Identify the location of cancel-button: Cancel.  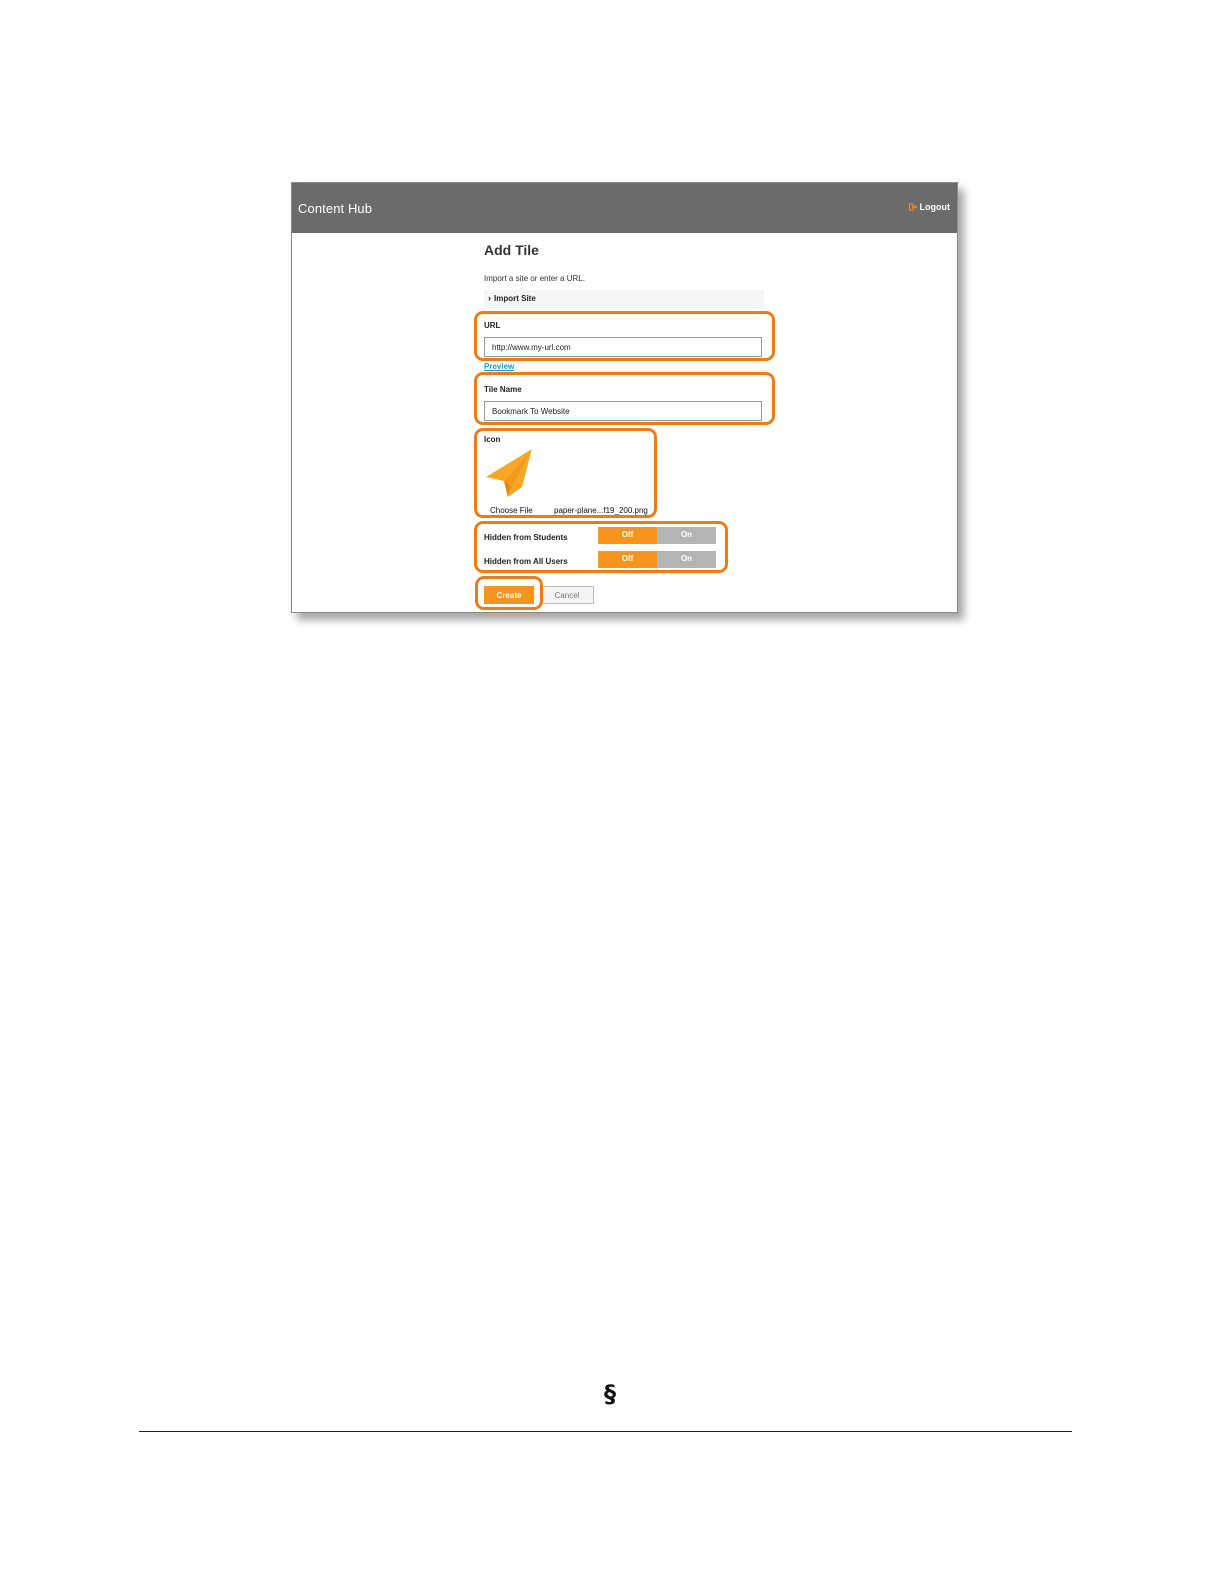
(567, 595).